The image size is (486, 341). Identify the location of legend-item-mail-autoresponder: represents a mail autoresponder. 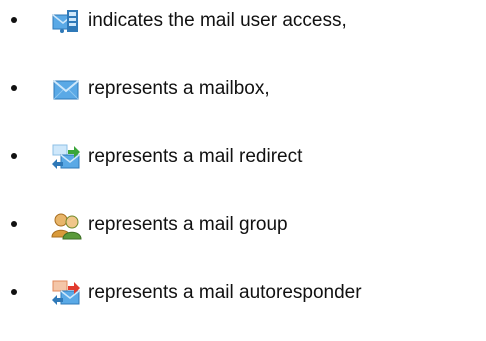
(243, 293).